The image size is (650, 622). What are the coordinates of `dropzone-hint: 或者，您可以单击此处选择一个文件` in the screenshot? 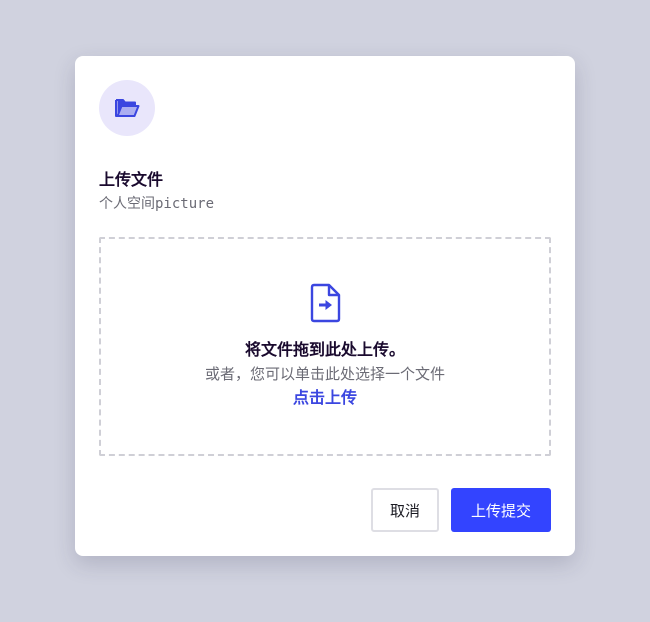 It's located at (324, 374).